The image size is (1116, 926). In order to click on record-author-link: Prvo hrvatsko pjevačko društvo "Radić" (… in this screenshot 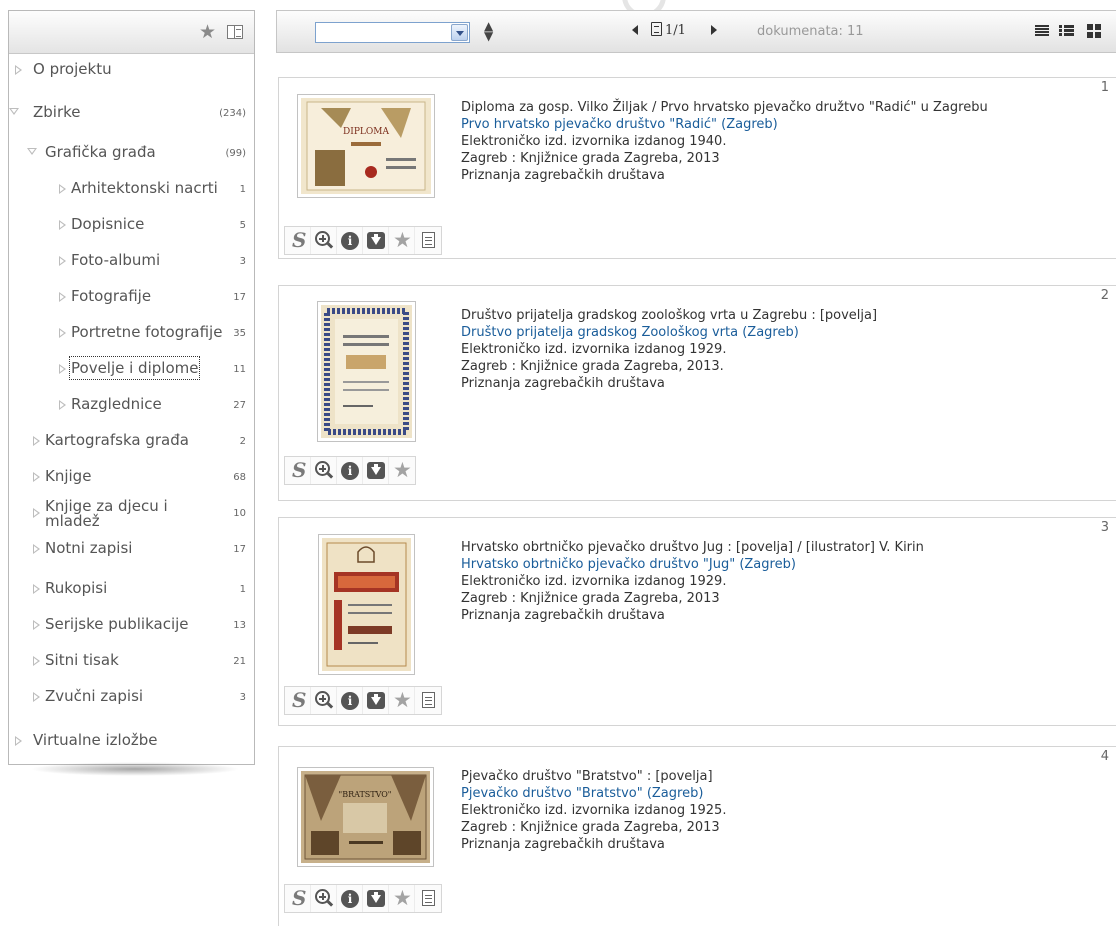, I will do `click(724, 124)`.